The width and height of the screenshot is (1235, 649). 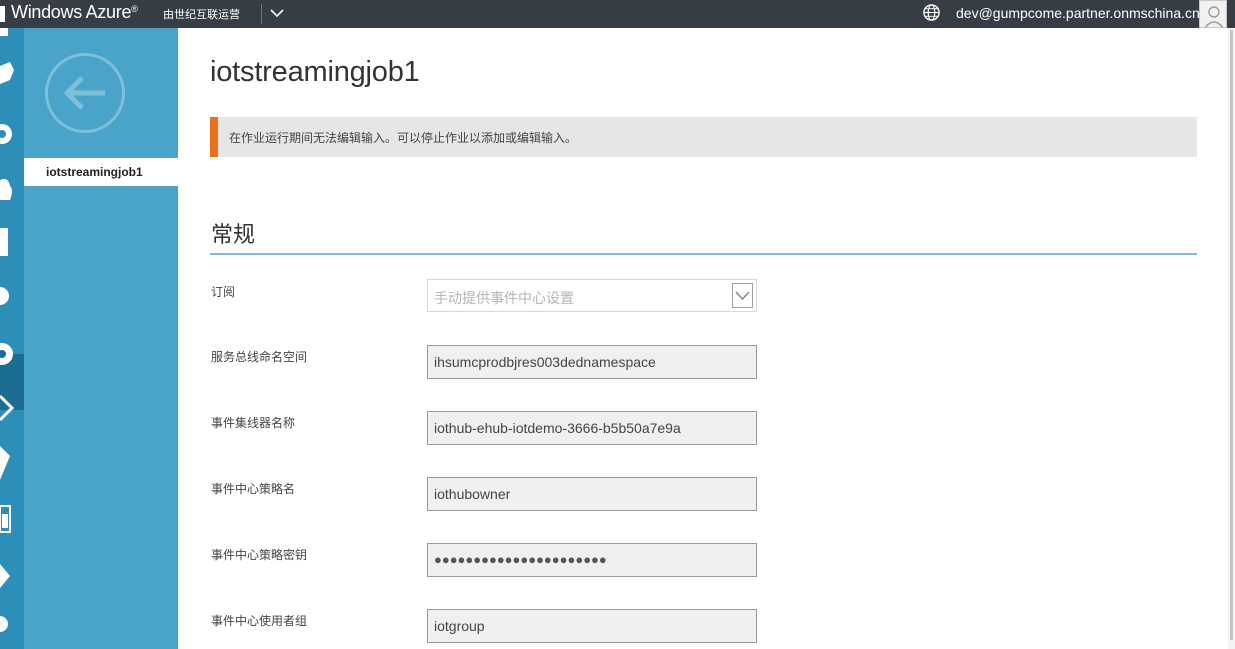 I want to click on policy-key-field: ●●●●●●●●●●●●●●●●●●●●●●, so click(x=592, y=560).